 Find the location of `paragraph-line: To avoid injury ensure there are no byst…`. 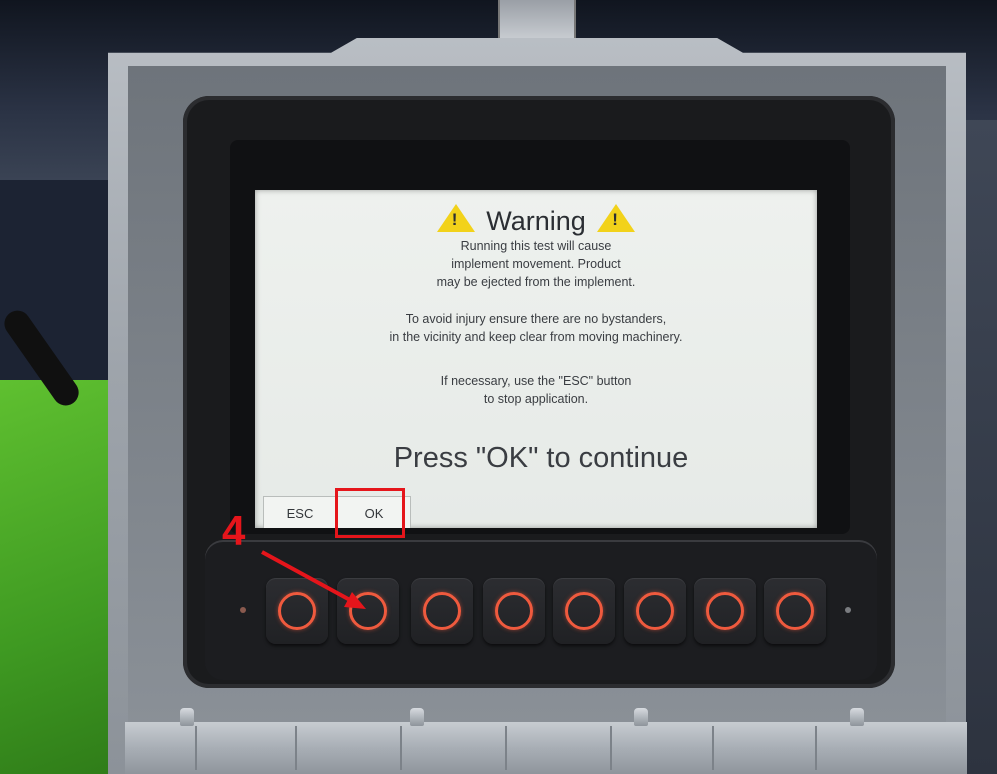

paragraph-line: To avoid injury ensure there are no byst… is located at coordinates (536, 319).